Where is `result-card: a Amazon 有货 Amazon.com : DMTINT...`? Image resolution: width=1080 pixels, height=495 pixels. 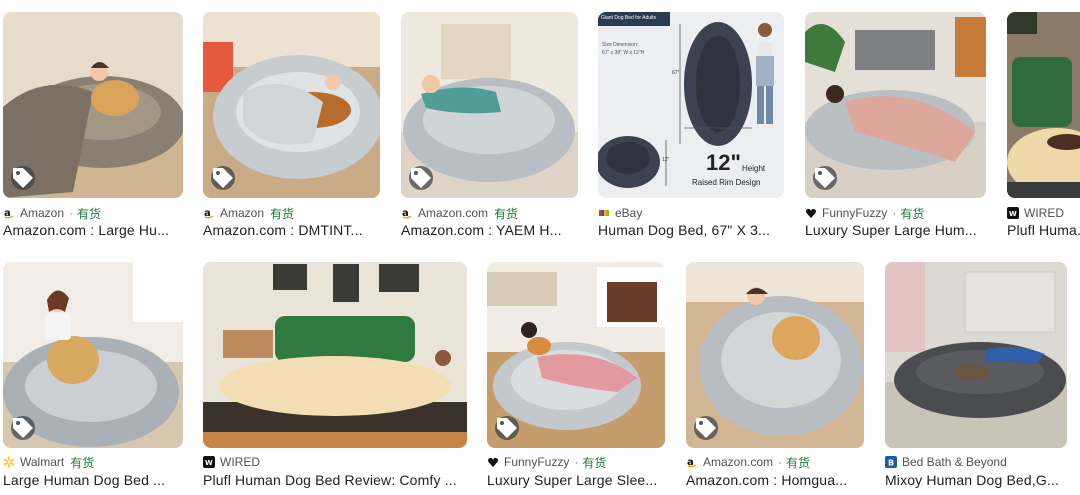
result-card: a Amazon 有货 Amazon.com : DMTINT... is located at coordinates (291, 127).